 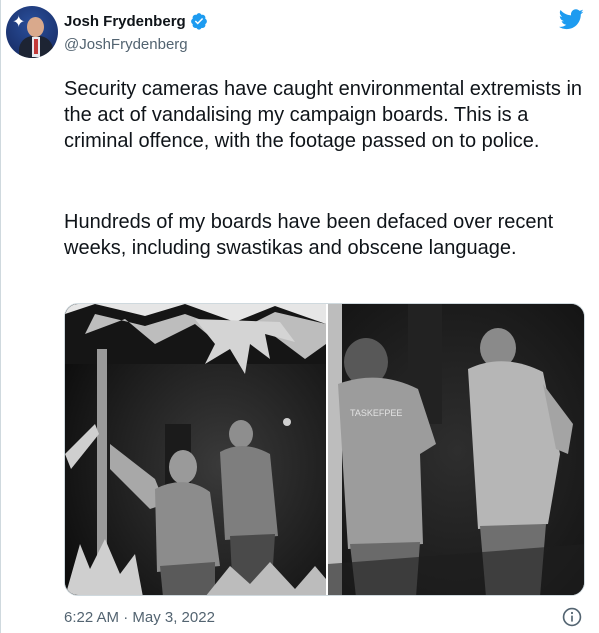 What do you see at coordinates (198, 21) in the screenshot?
I see `verified-badge-icon` at bounding box center [198, 21].